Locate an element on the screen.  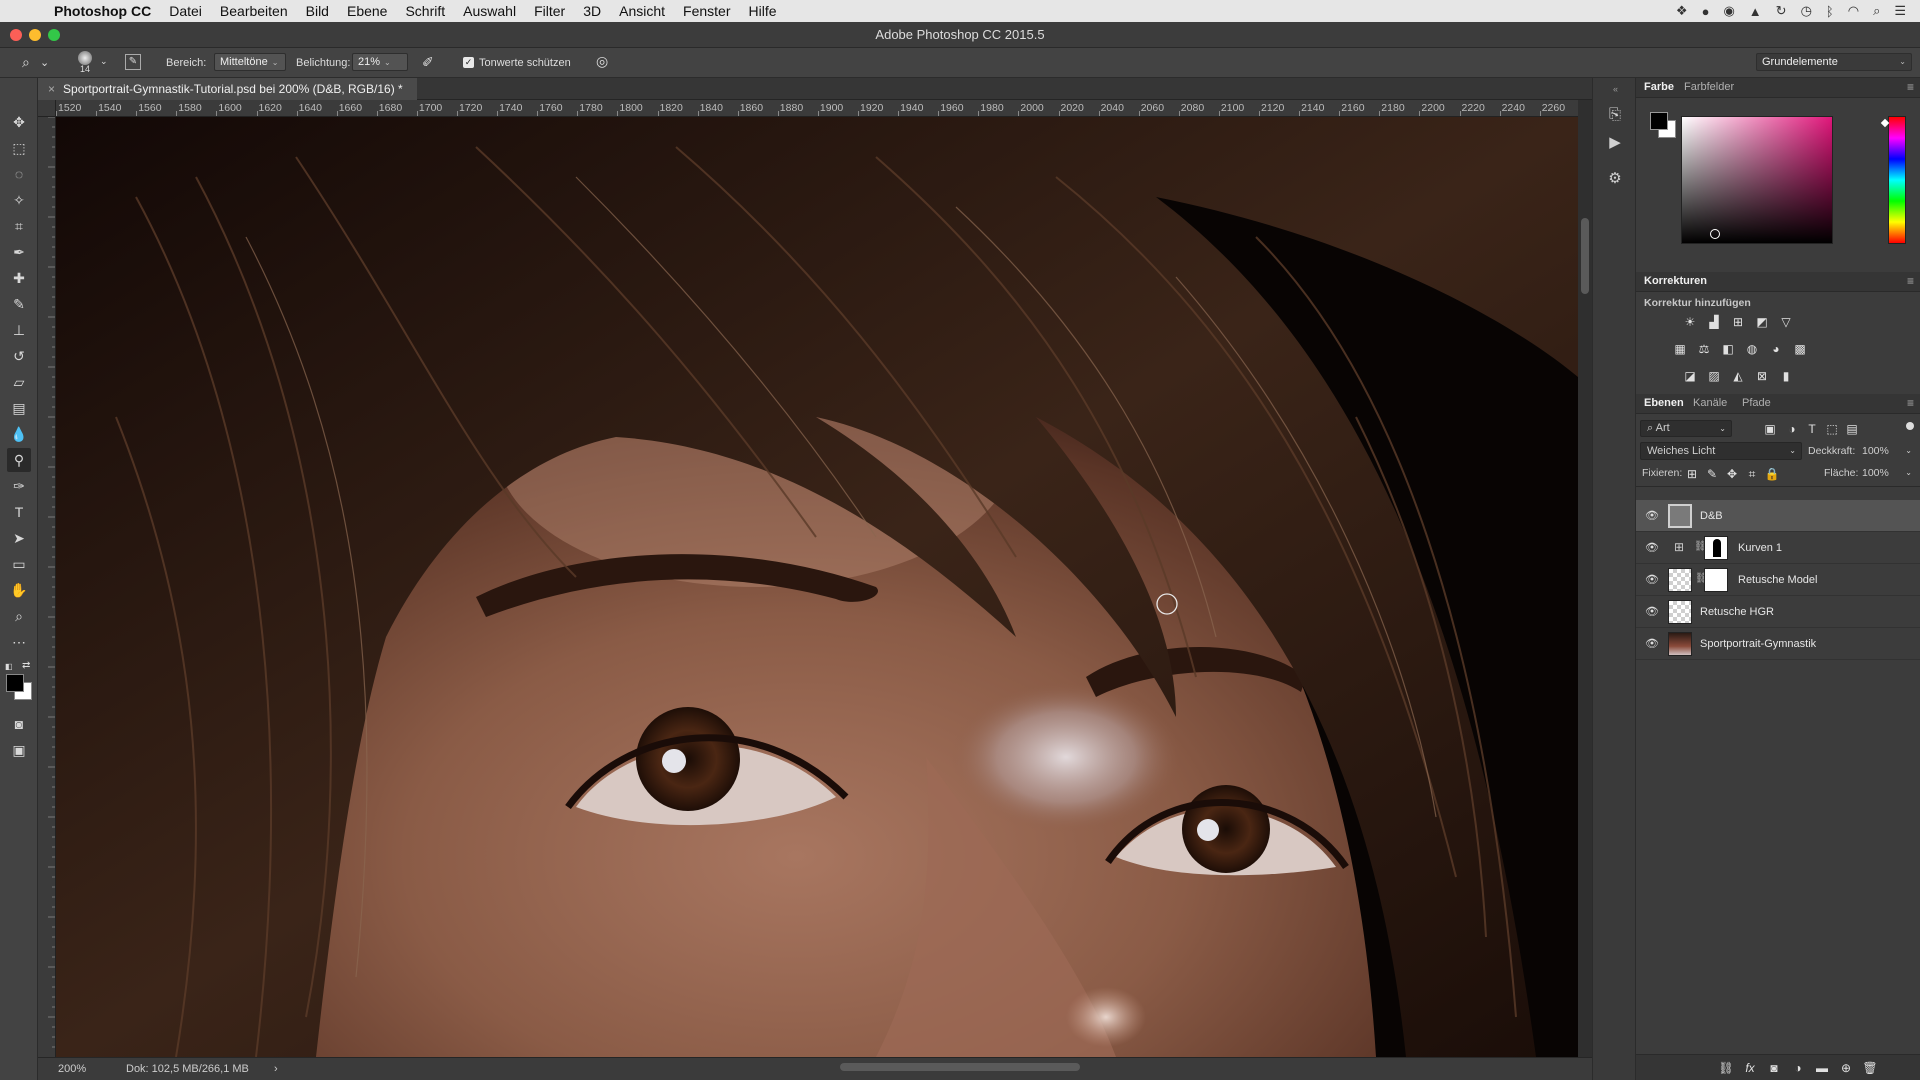
blur-tool-icon: 💧 is located at coordinates (19, 434).